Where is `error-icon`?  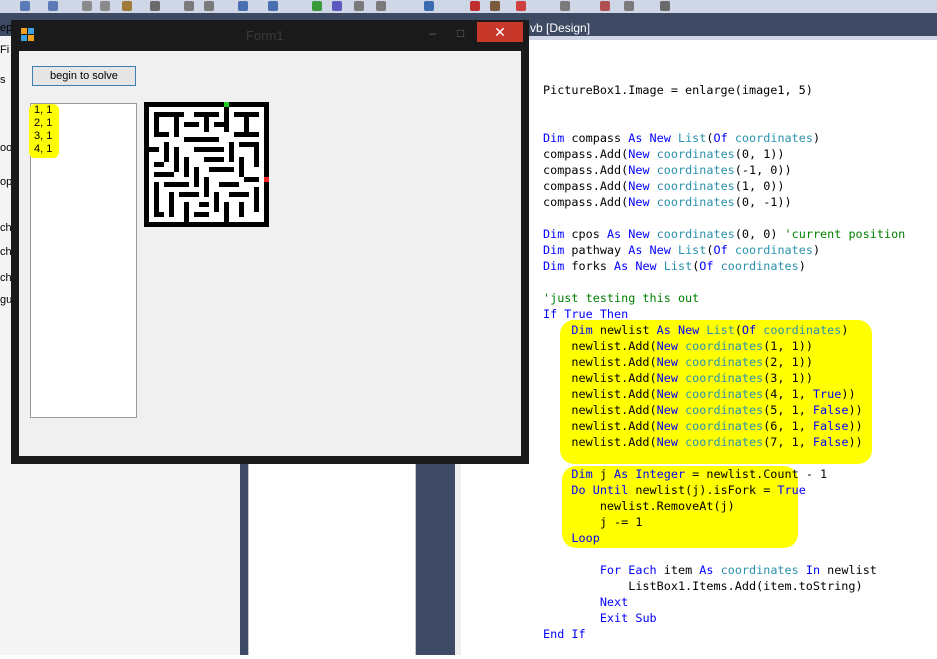 error-icon is located at coordinates (521, 6).